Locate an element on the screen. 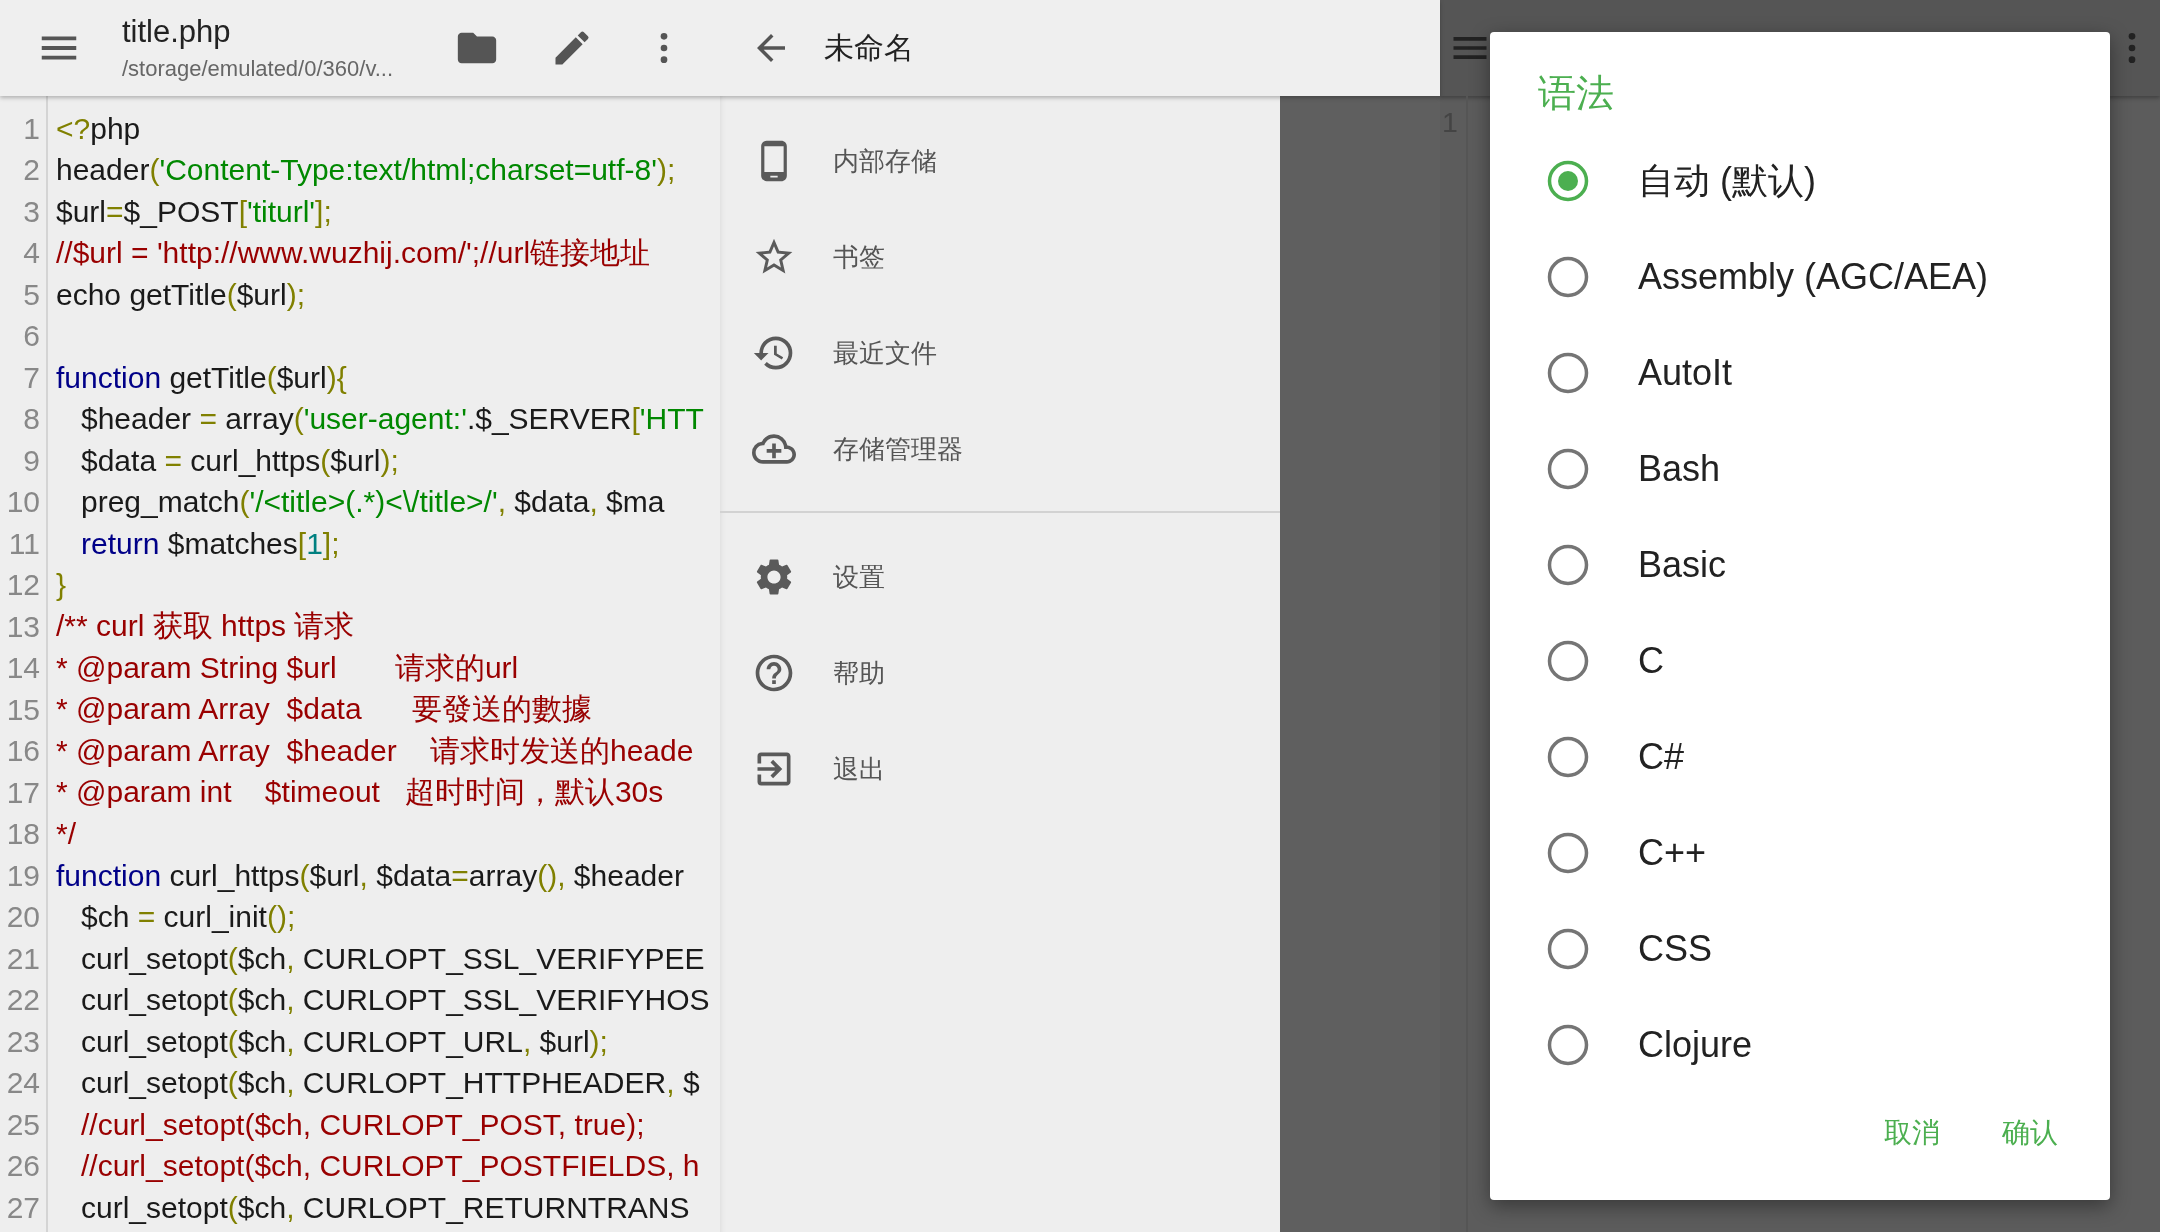 The width and height of the screenshot is (2160, 1232). line-number: 7 is located at coordinates (31, 377).